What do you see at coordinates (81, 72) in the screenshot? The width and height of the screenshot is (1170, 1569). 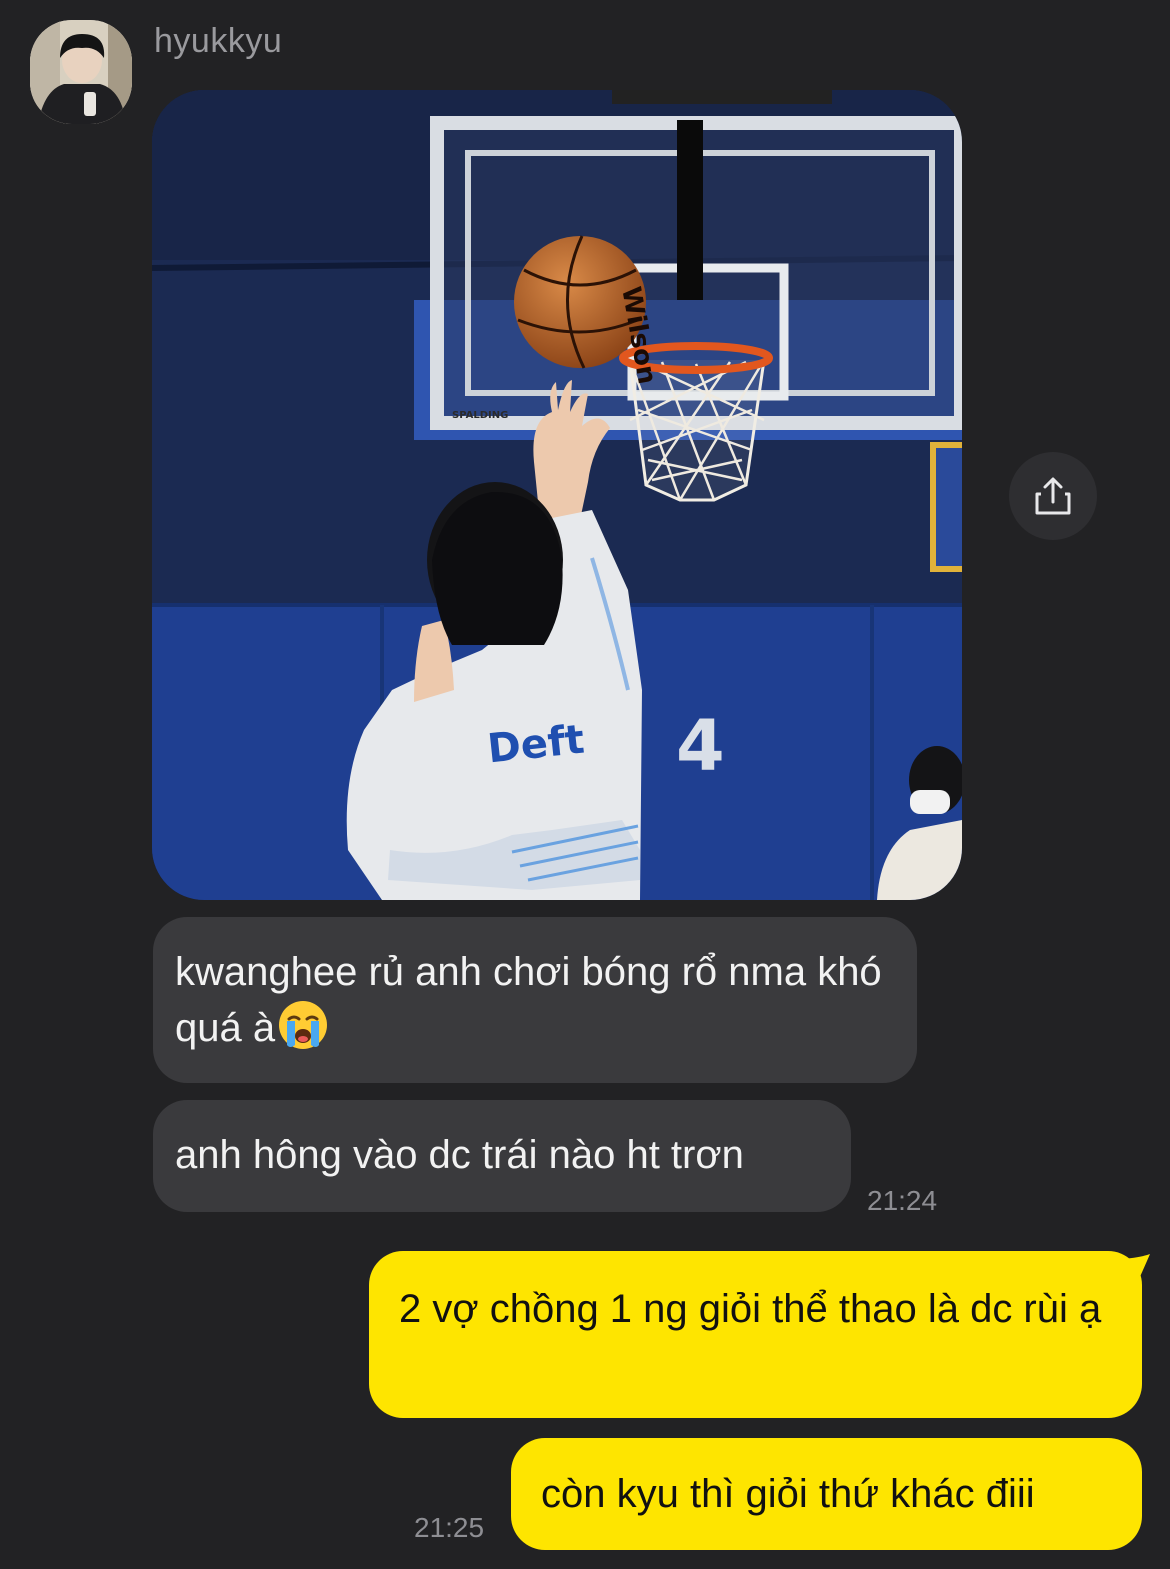 I see `sender-avatar` at bounding box center [81, 72].